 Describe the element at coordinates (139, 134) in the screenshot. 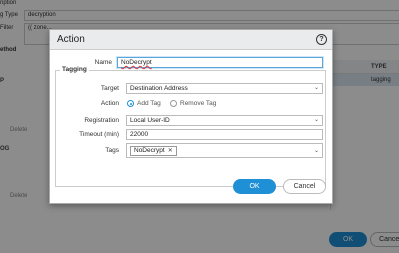

I see `timeout-value: 22000` at that location.